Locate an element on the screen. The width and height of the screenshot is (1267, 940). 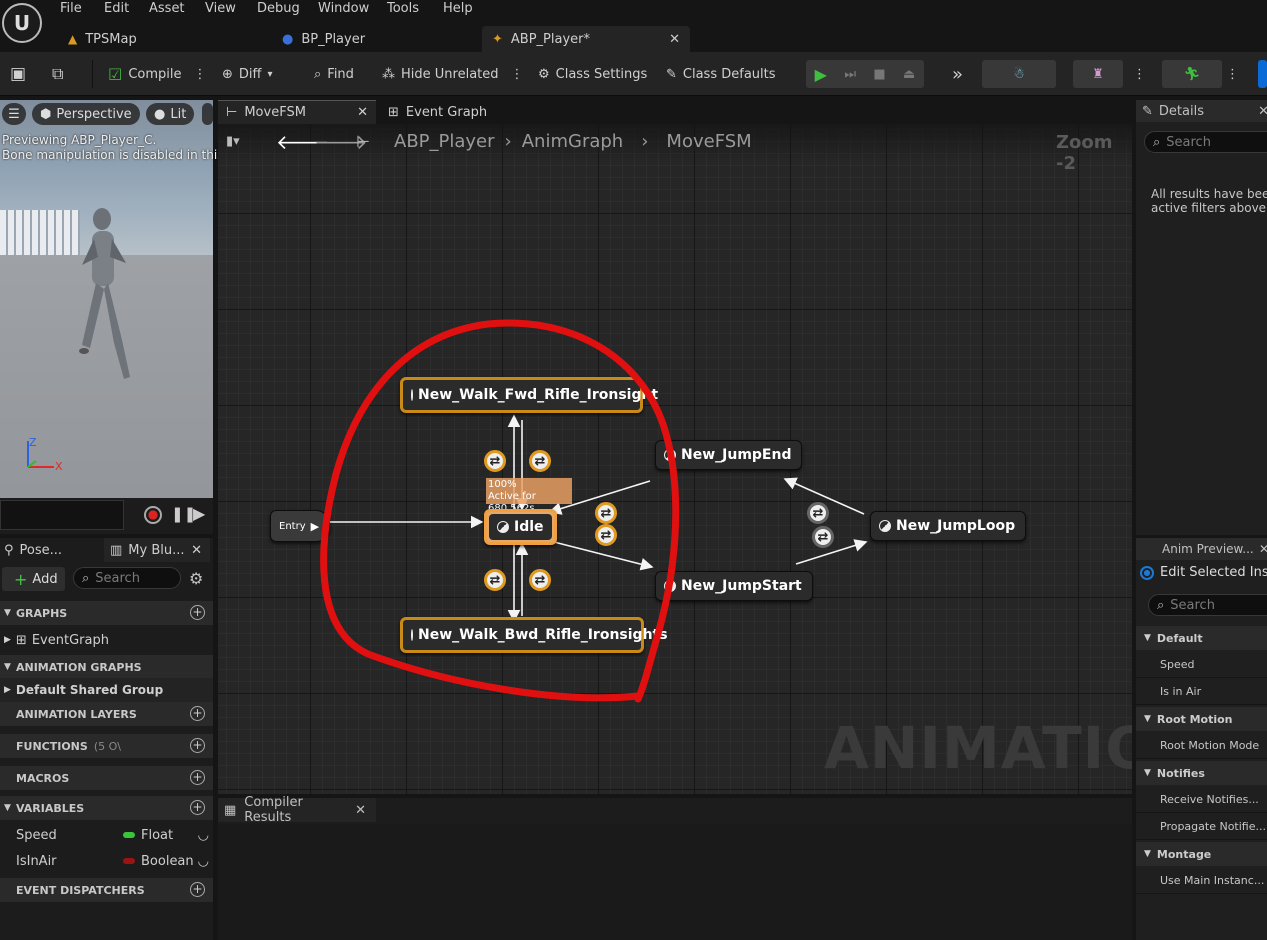
menu-tools: Tools is located at coordinates (403, 8).